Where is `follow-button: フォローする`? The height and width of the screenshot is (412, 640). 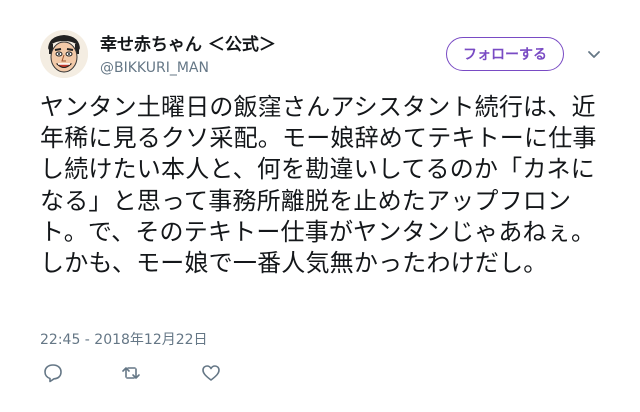 follow-button: フォローする is located at coordinates (505, 54).